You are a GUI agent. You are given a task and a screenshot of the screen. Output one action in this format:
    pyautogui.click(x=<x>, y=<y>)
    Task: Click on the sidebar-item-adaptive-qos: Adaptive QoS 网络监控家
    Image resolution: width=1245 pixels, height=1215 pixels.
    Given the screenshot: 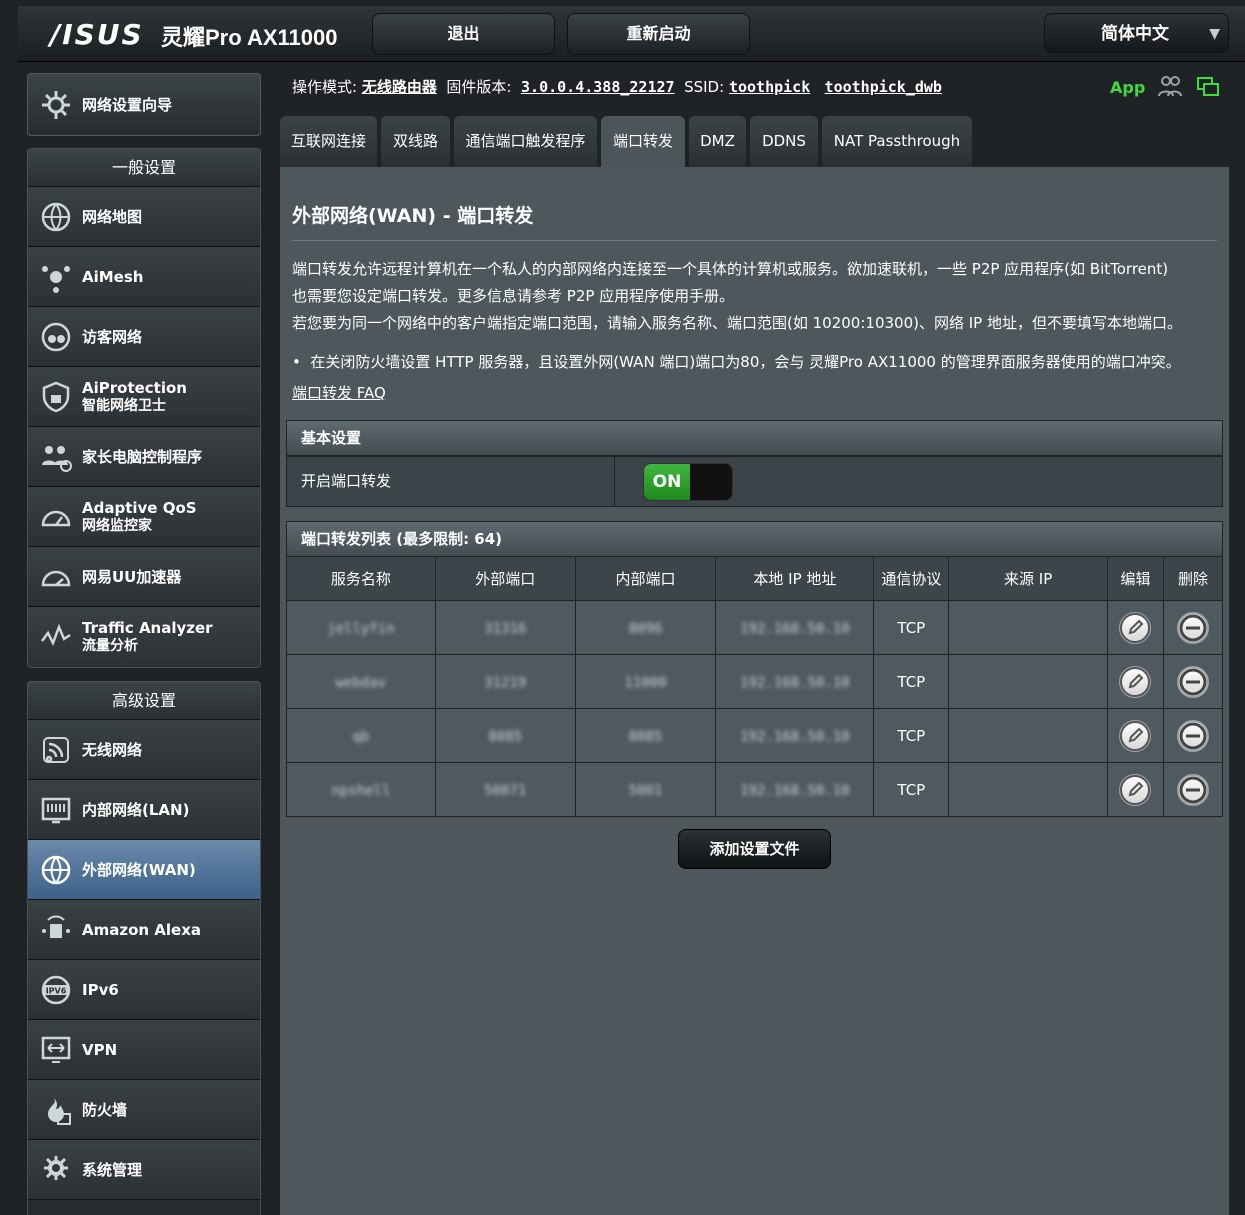 What is the action you would take?
    pyautogui.click(x=144, y=517)
    